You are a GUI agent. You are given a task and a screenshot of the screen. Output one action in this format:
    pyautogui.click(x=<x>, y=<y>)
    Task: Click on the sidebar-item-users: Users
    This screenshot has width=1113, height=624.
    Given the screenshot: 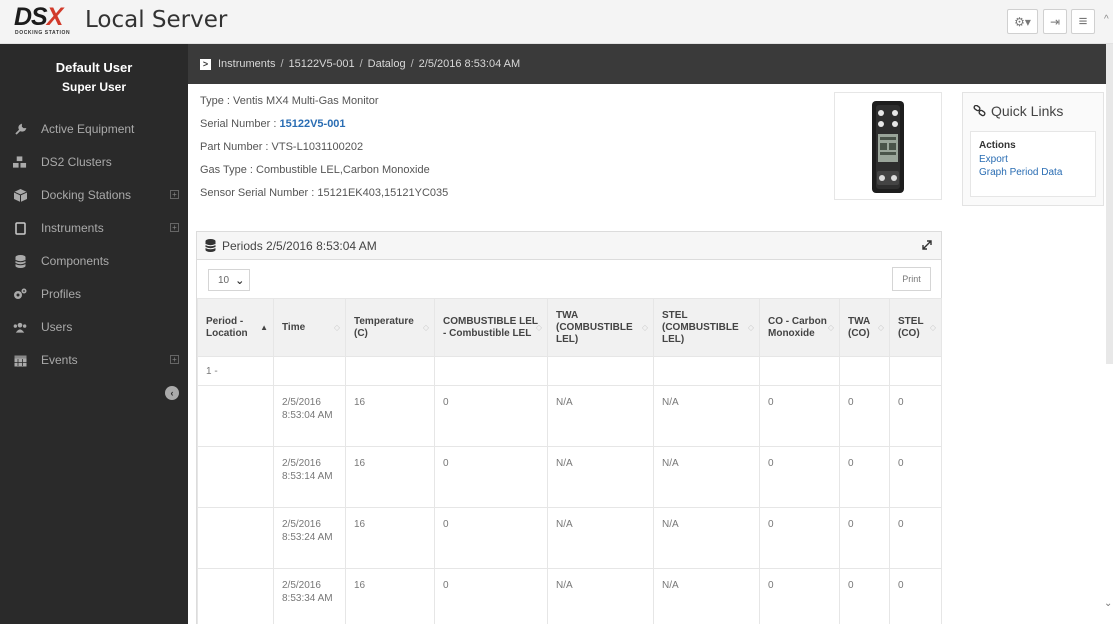 What is the action you would take?
    pyautogui.click(x=94, y=327)
    